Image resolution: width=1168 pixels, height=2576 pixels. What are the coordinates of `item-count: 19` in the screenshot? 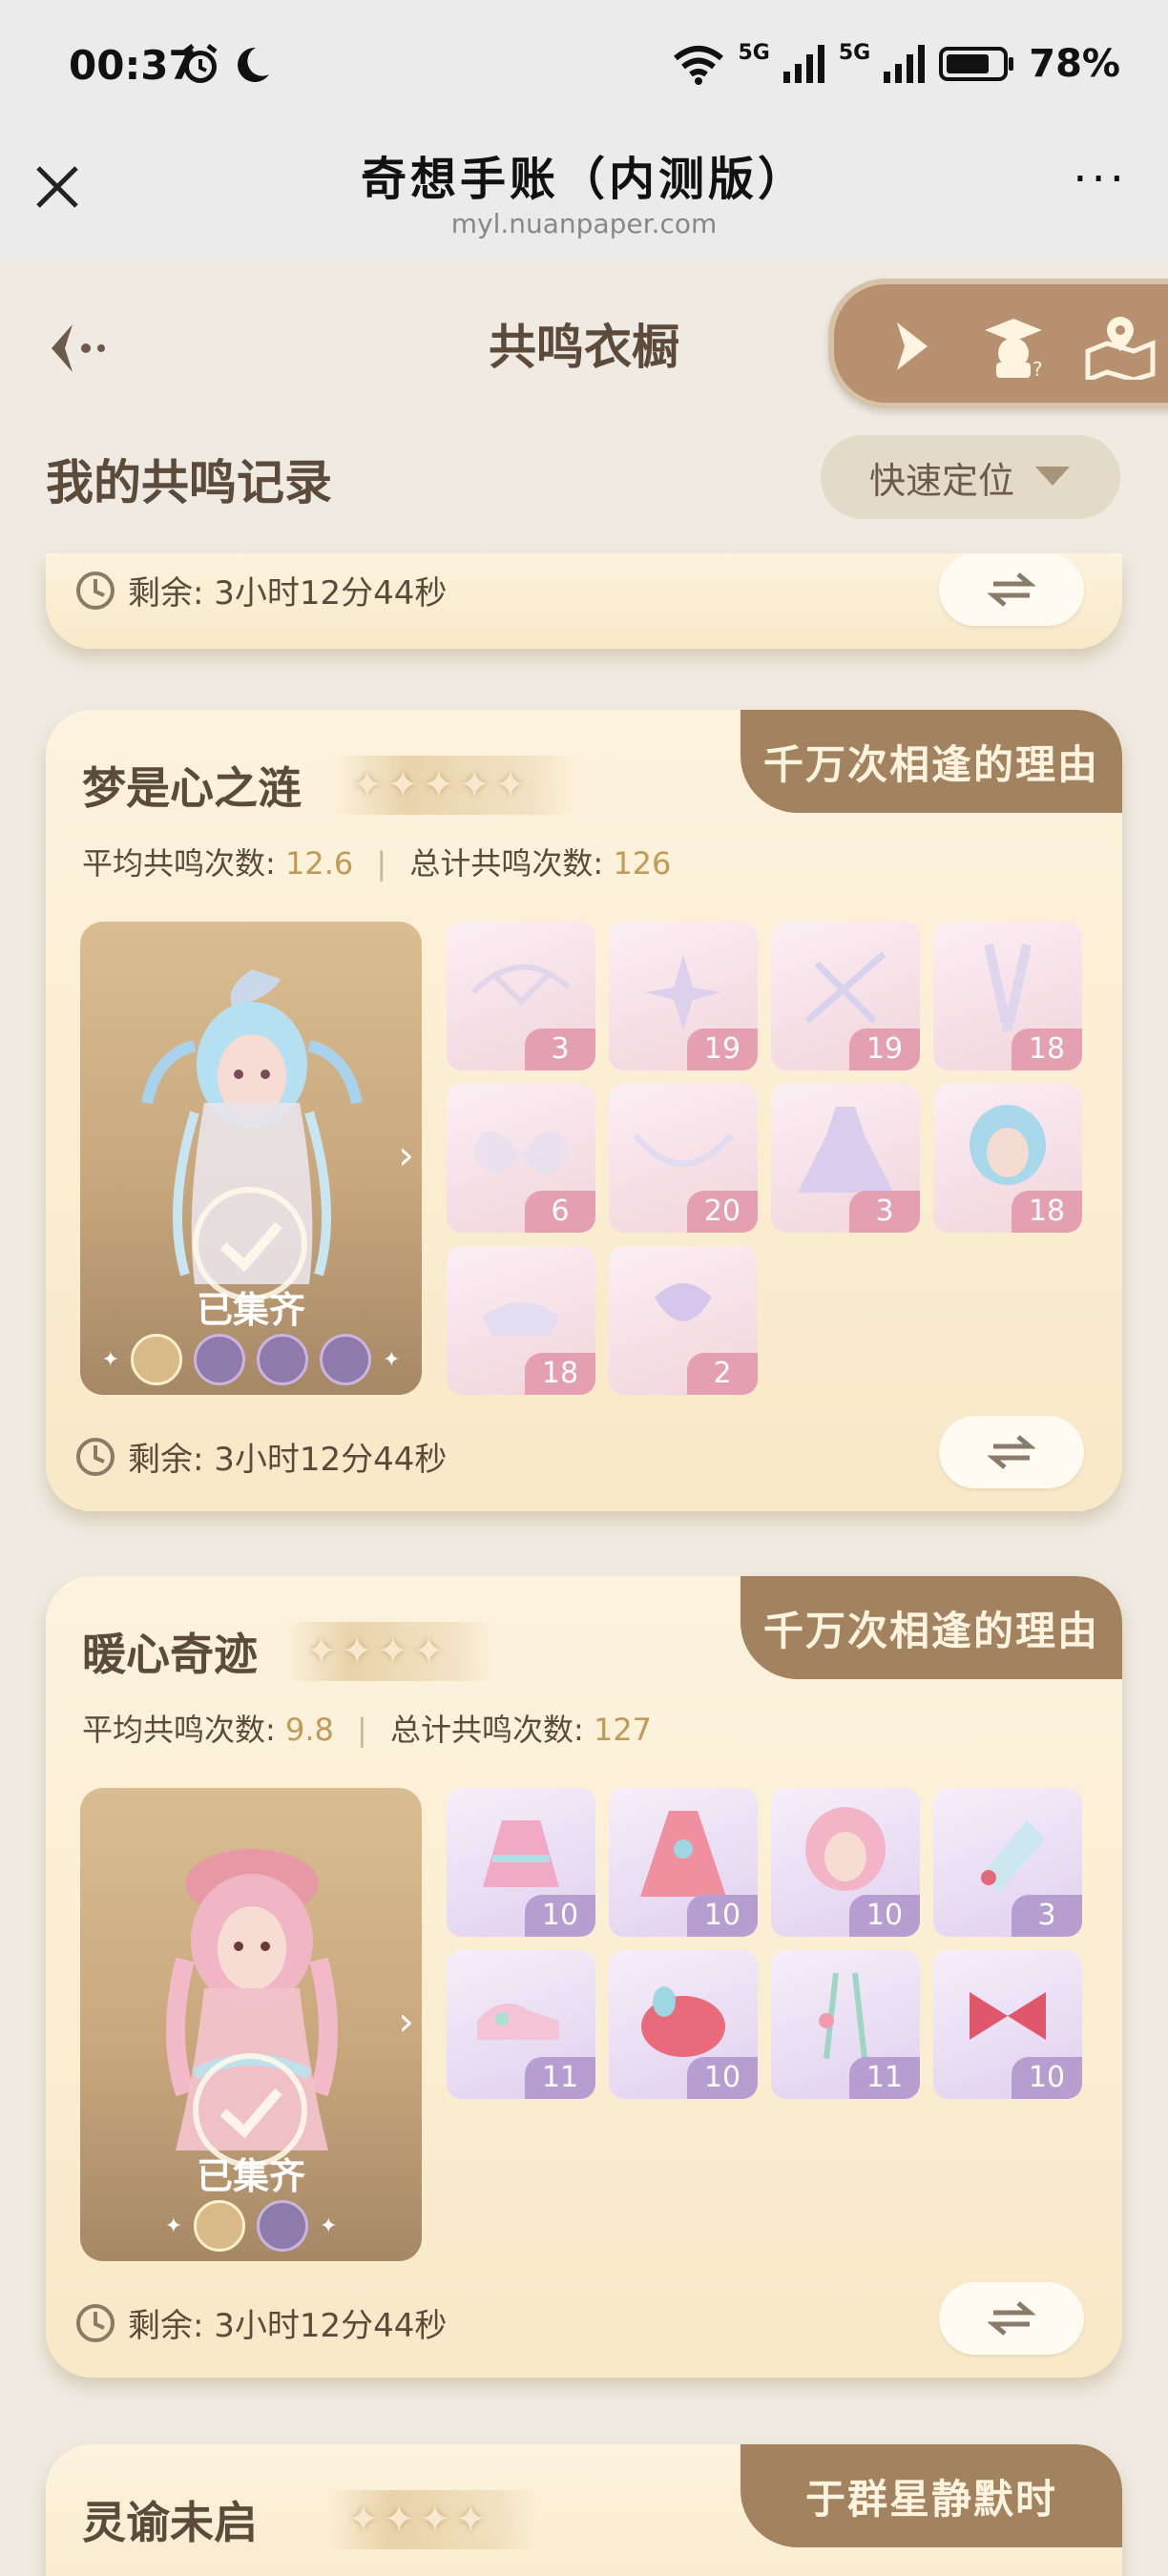 It's located at (722, 1049).